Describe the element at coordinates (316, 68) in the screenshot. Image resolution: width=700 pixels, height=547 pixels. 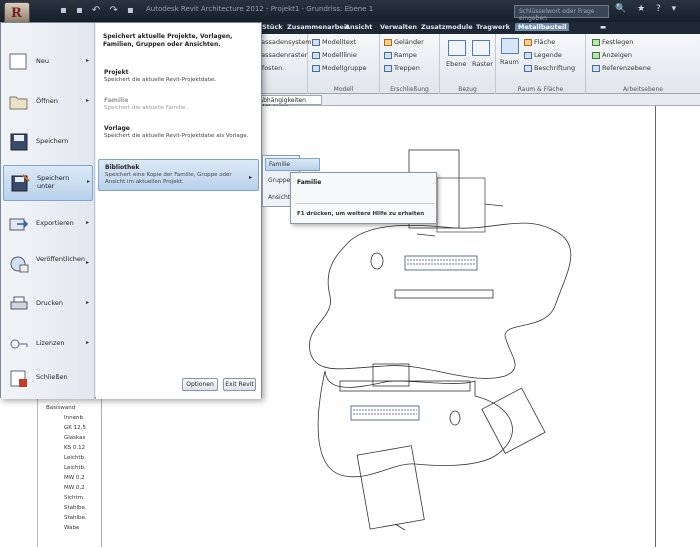
I see `model-group-icon` at that location.